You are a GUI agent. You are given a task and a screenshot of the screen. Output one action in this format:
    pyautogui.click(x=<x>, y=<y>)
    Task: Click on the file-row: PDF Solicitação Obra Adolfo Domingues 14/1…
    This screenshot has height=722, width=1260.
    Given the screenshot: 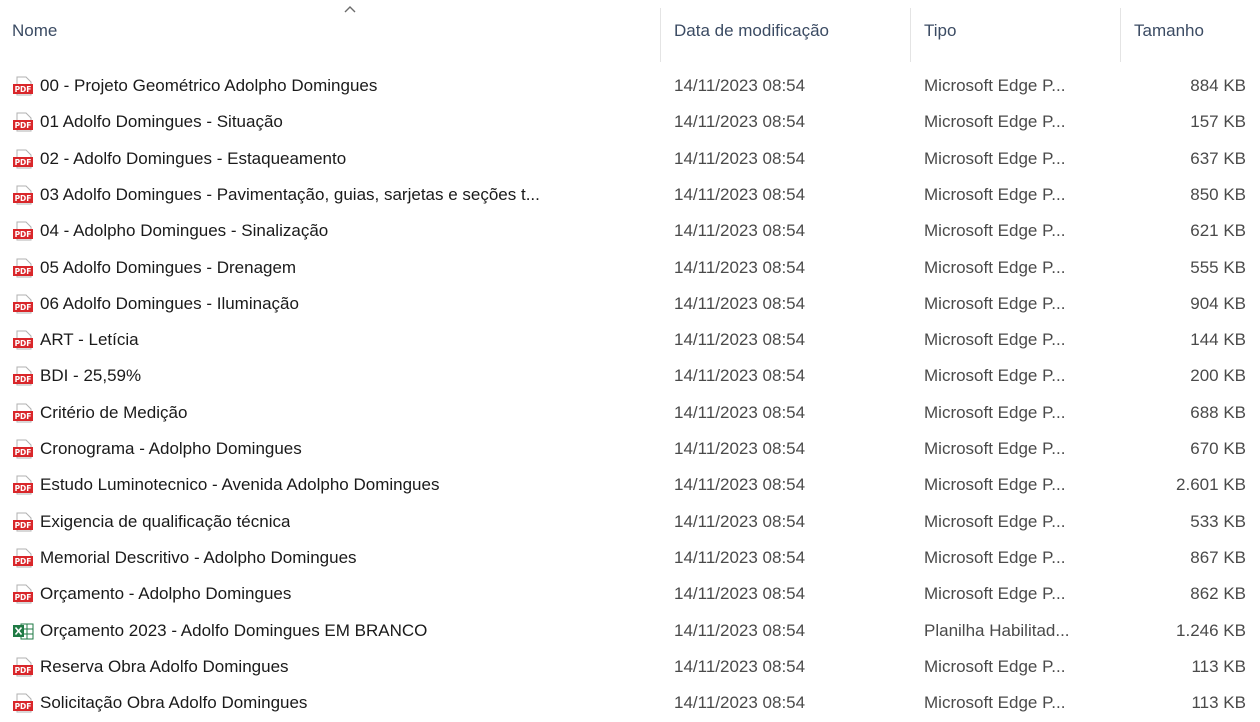 What is the action you would take?
    pyautogui.click(x=630, y=703)
    